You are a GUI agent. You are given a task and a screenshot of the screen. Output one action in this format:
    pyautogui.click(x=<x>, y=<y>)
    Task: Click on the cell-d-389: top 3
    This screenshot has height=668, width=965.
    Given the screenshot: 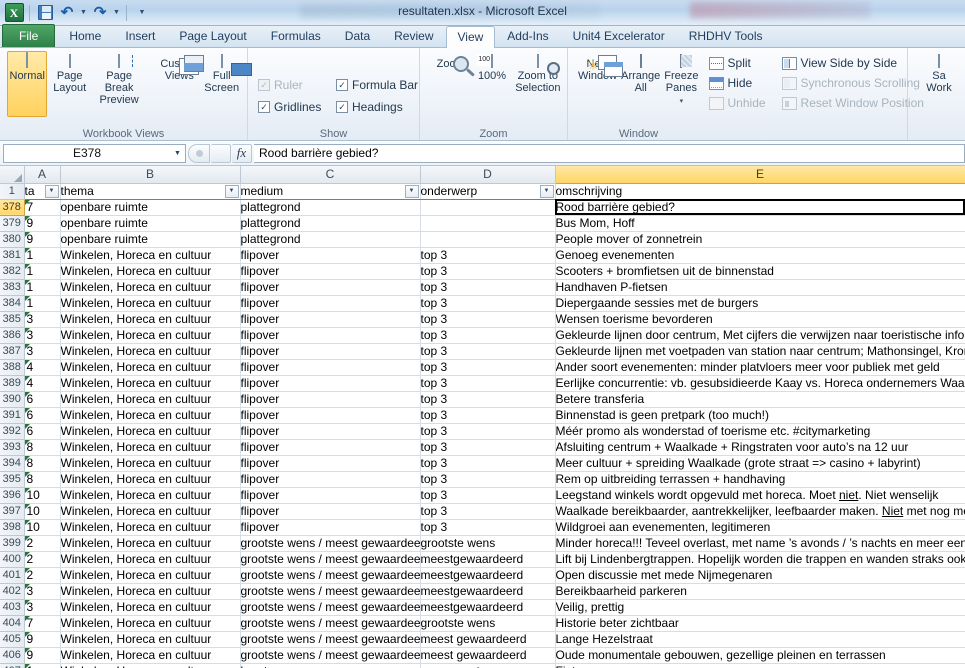 What is the action you would take?
    pyautogui.click(x=488, y=383)
    